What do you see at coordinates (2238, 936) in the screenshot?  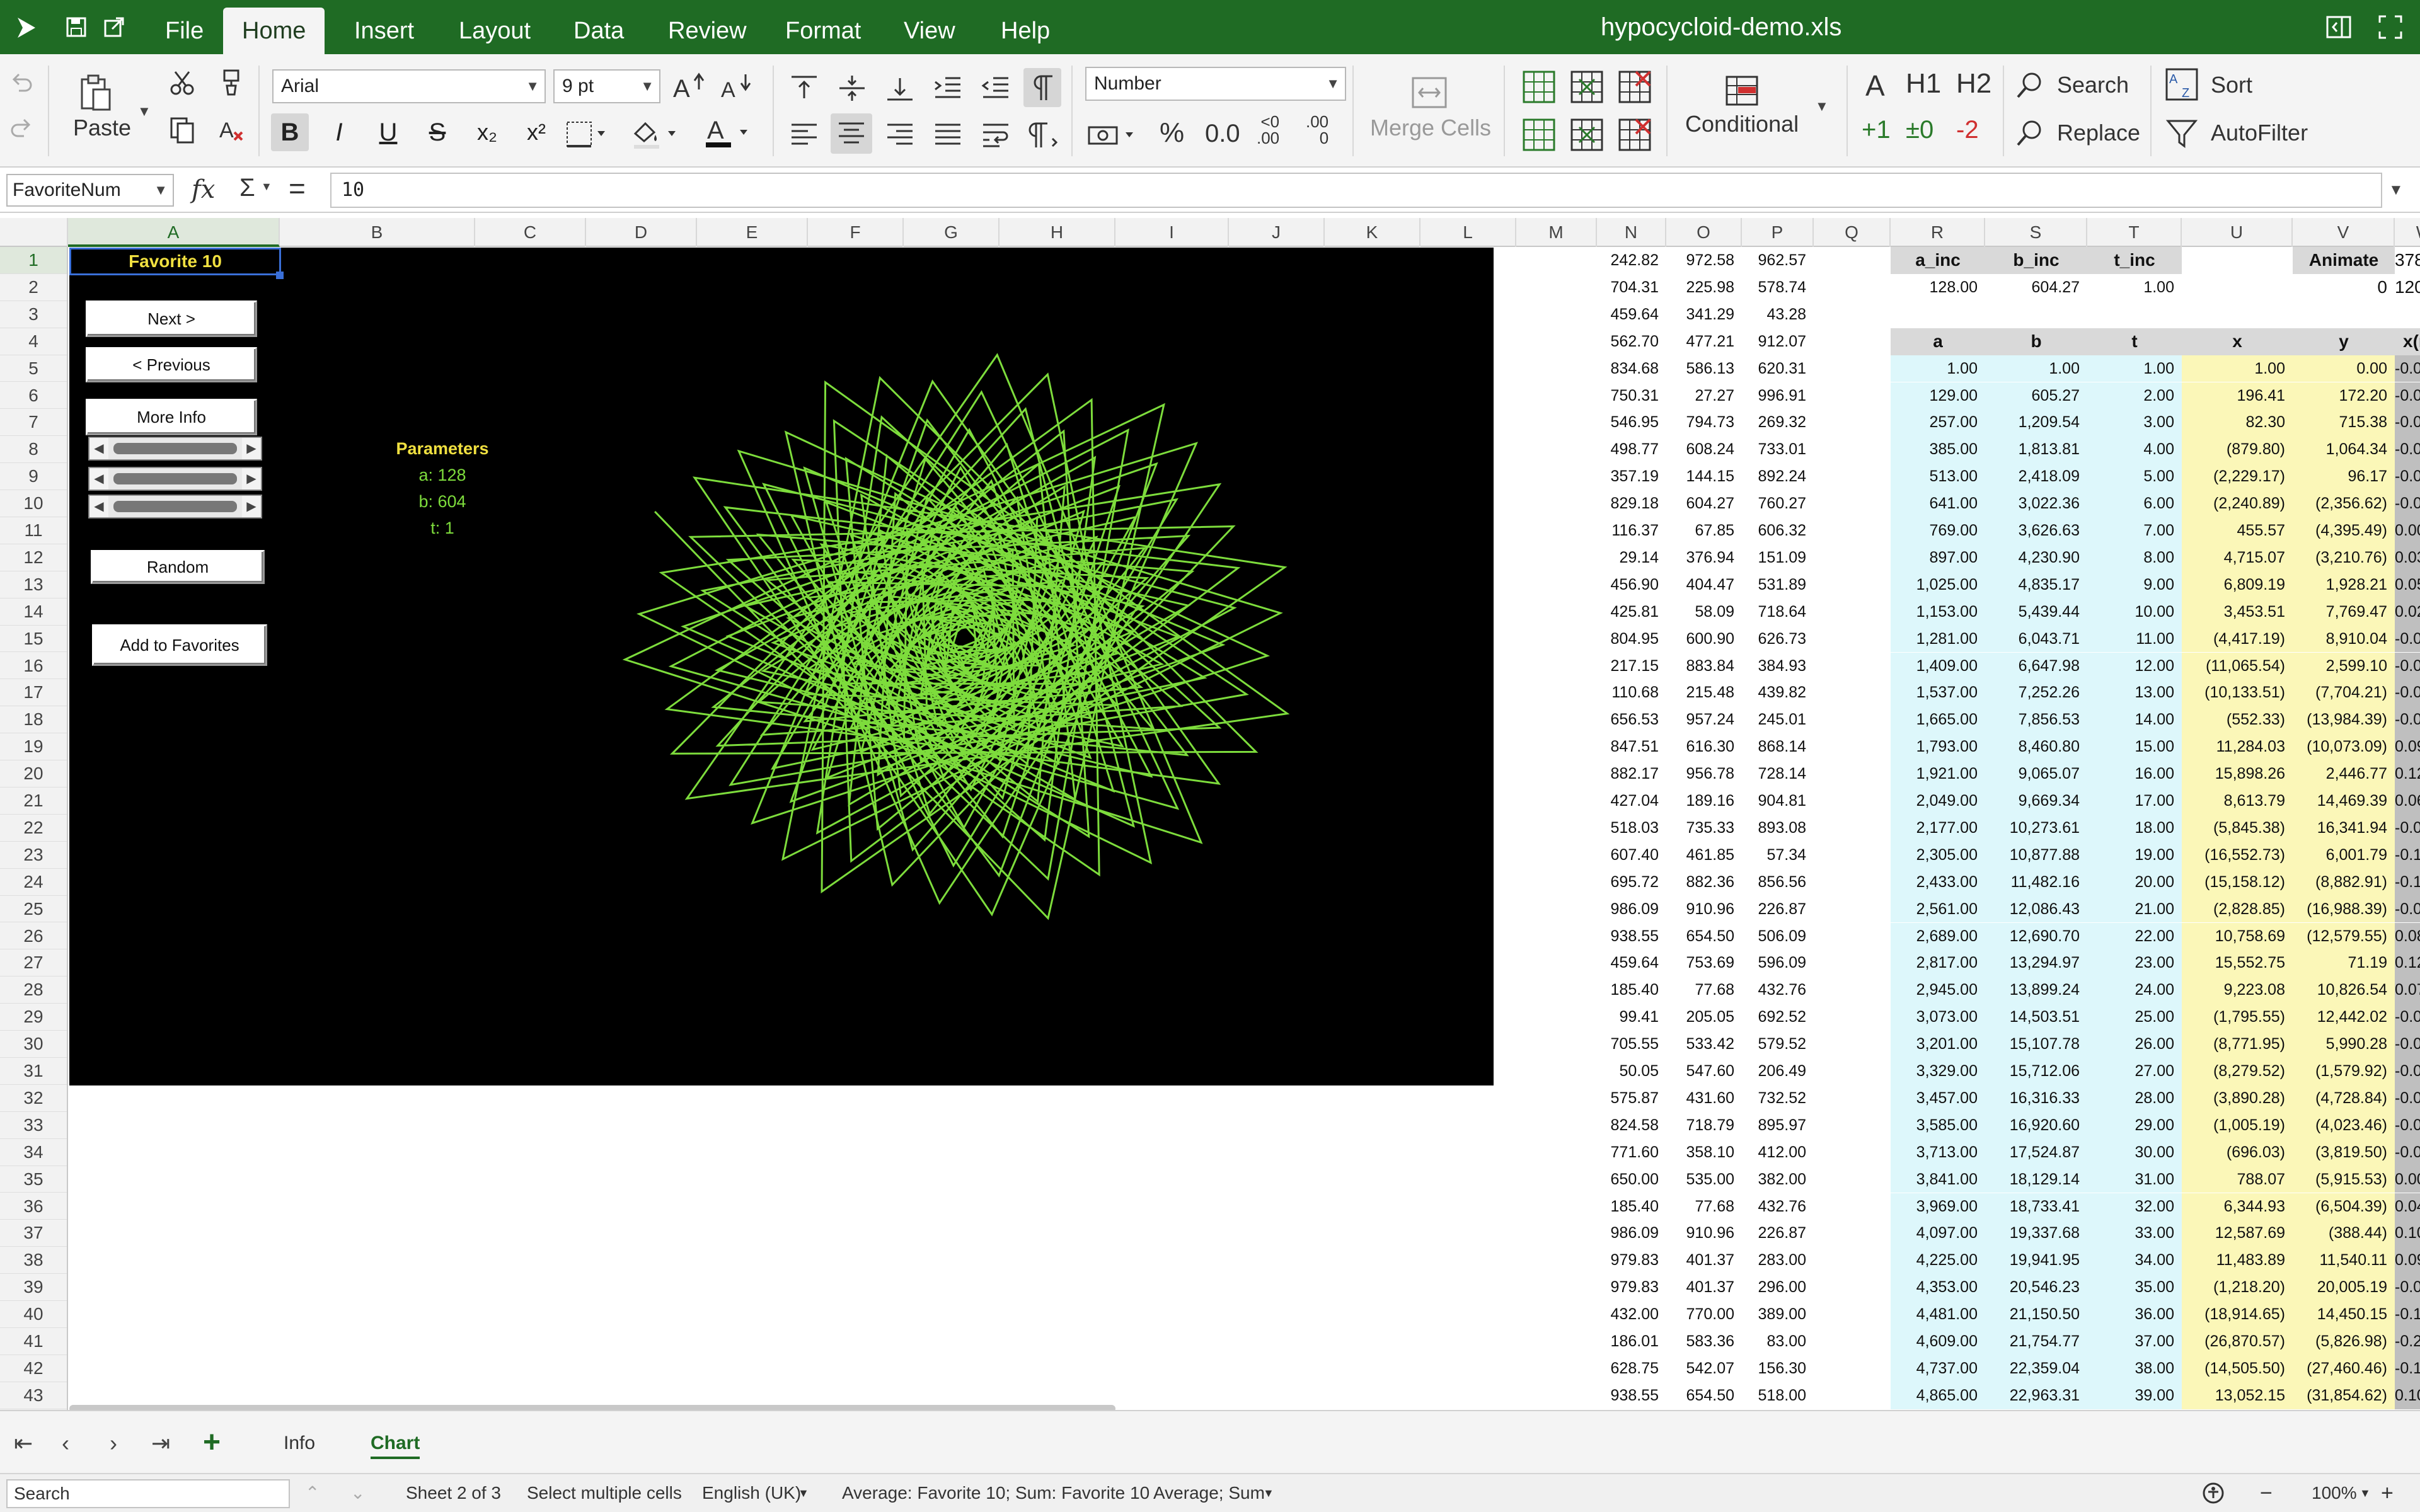 I see `cell: 10,758.69` at bounding box center [2238, 936].